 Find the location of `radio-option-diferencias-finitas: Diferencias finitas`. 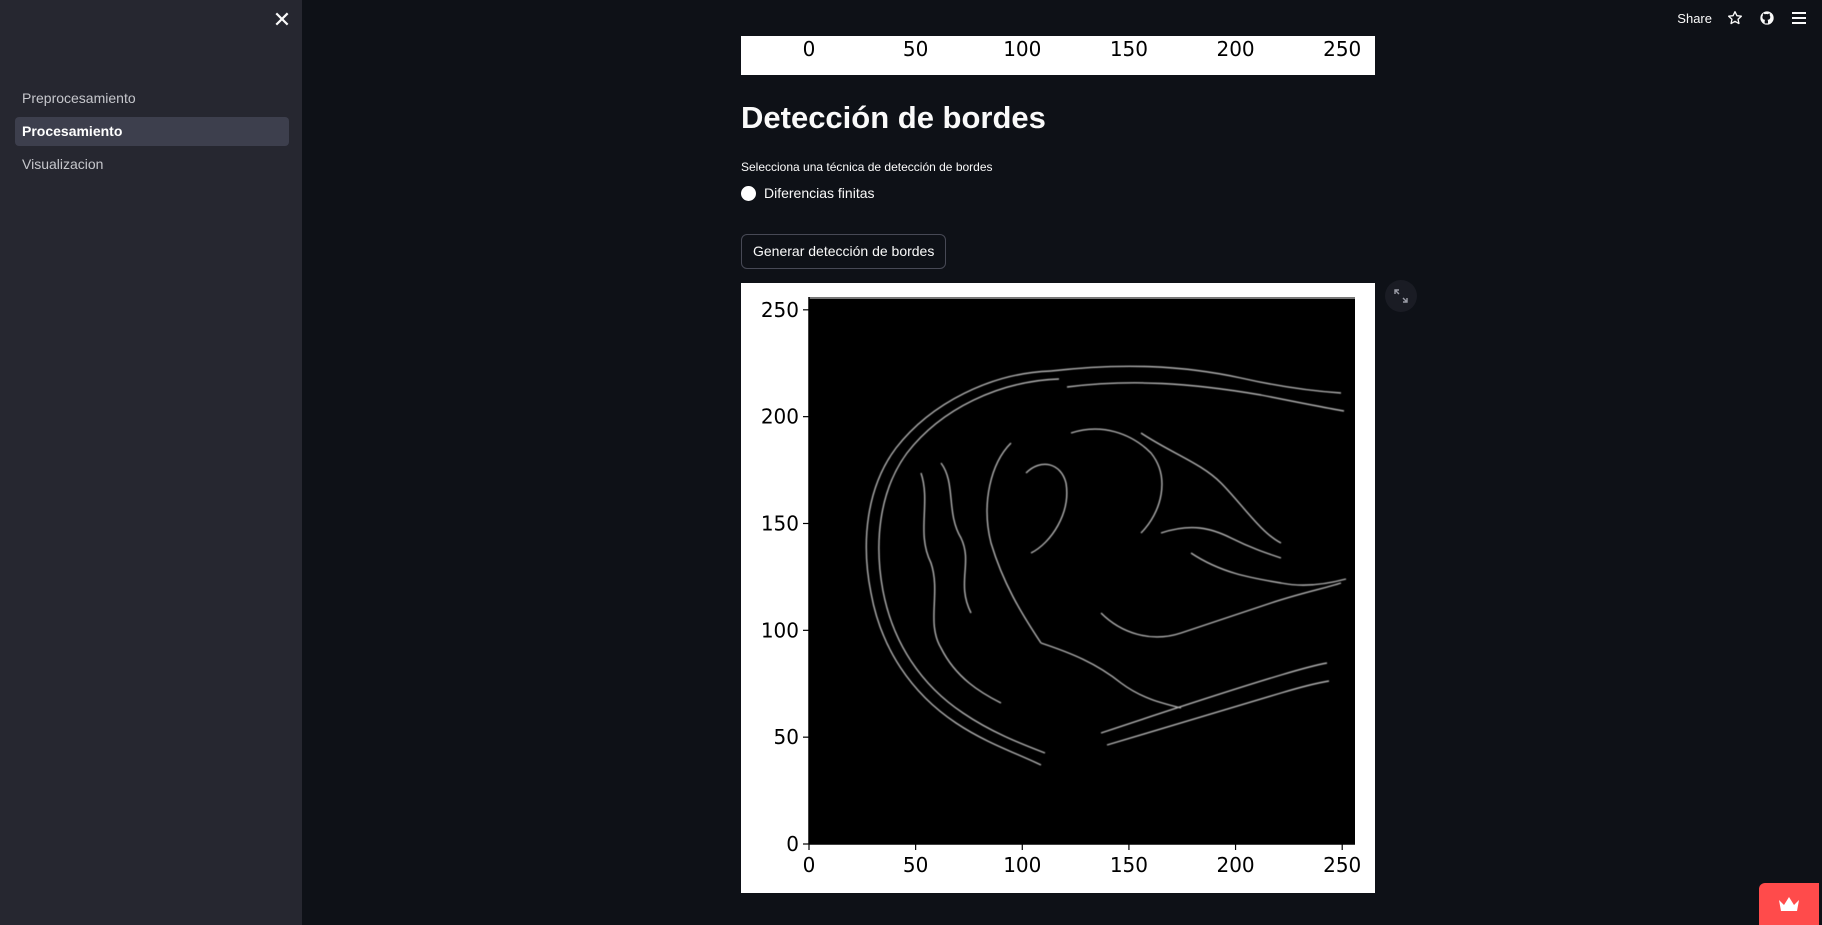

radio-option-diferencias-finitas: Diferencias finitas is located at coordinates (808, 193).